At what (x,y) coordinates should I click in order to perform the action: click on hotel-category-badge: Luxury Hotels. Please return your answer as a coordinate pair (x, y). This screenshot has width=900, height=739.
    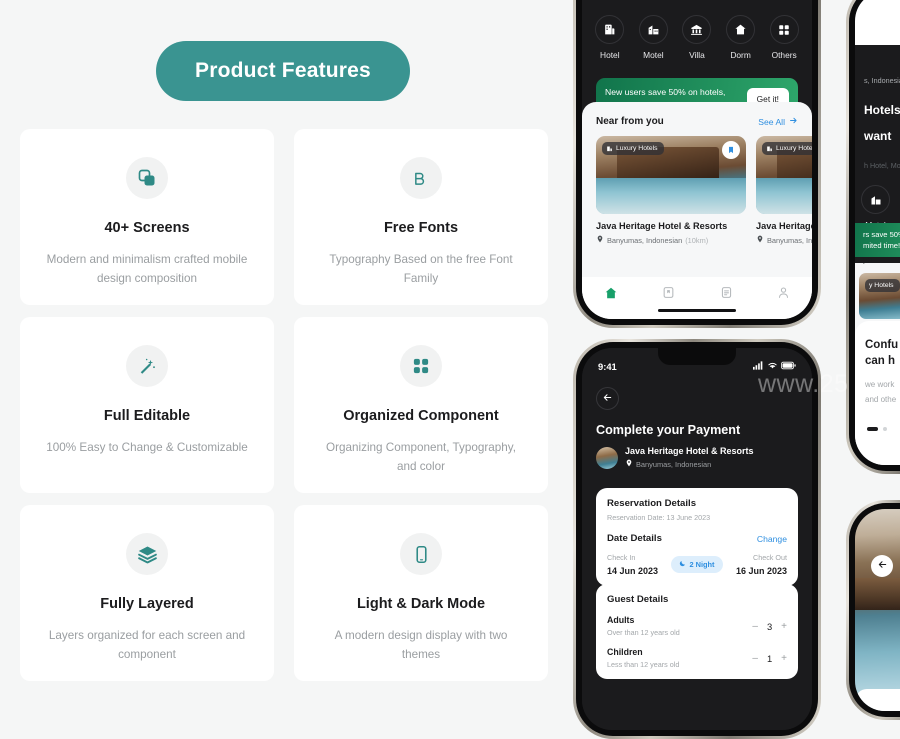
    Looking at the image, I should click on (787, 148).